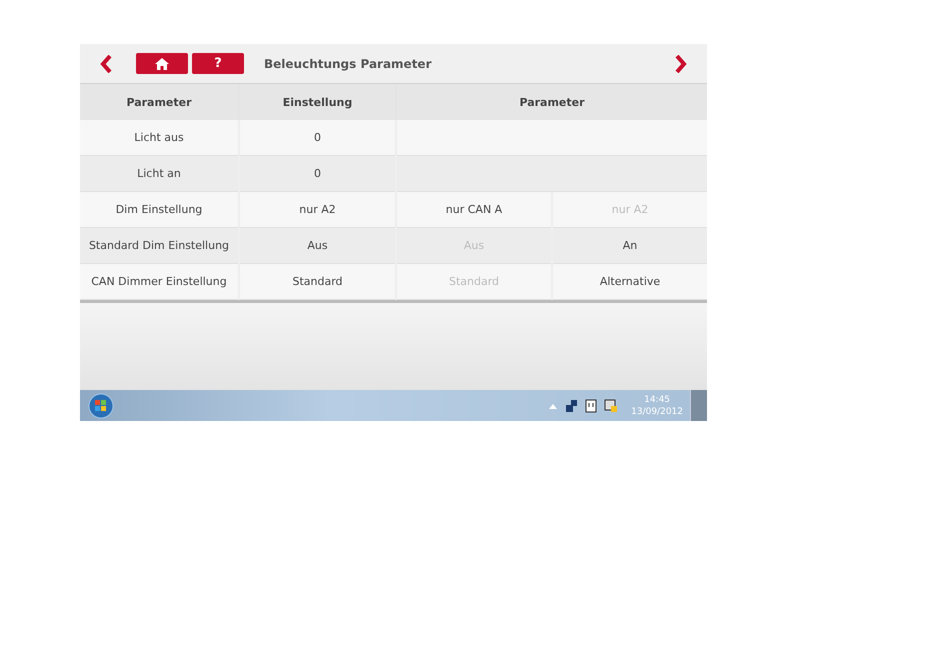  What do you see at coordinates (681, 63) in the screenshot?
I see `forward-chevron-icon` at bounding box center [681, 63].